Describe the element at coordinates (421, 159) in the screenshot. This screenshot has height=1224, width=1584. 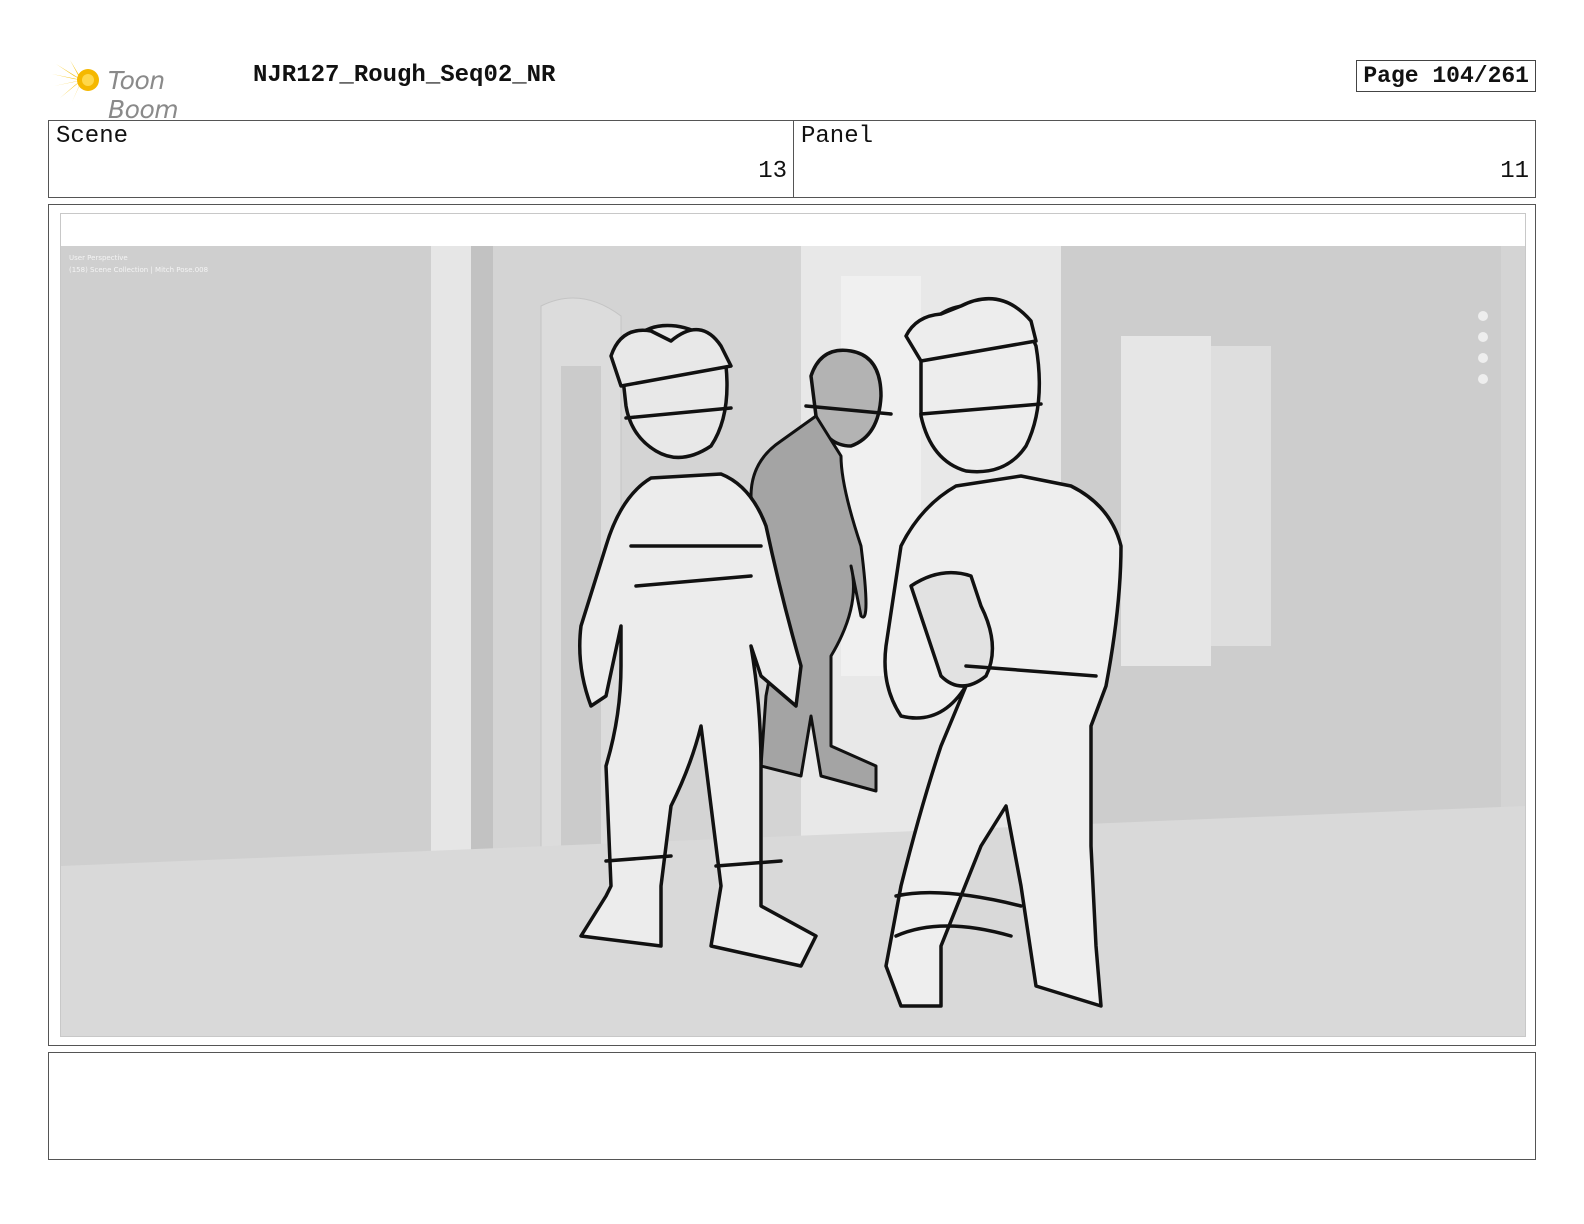
I see `scene-cell: Scene 13` at that location.